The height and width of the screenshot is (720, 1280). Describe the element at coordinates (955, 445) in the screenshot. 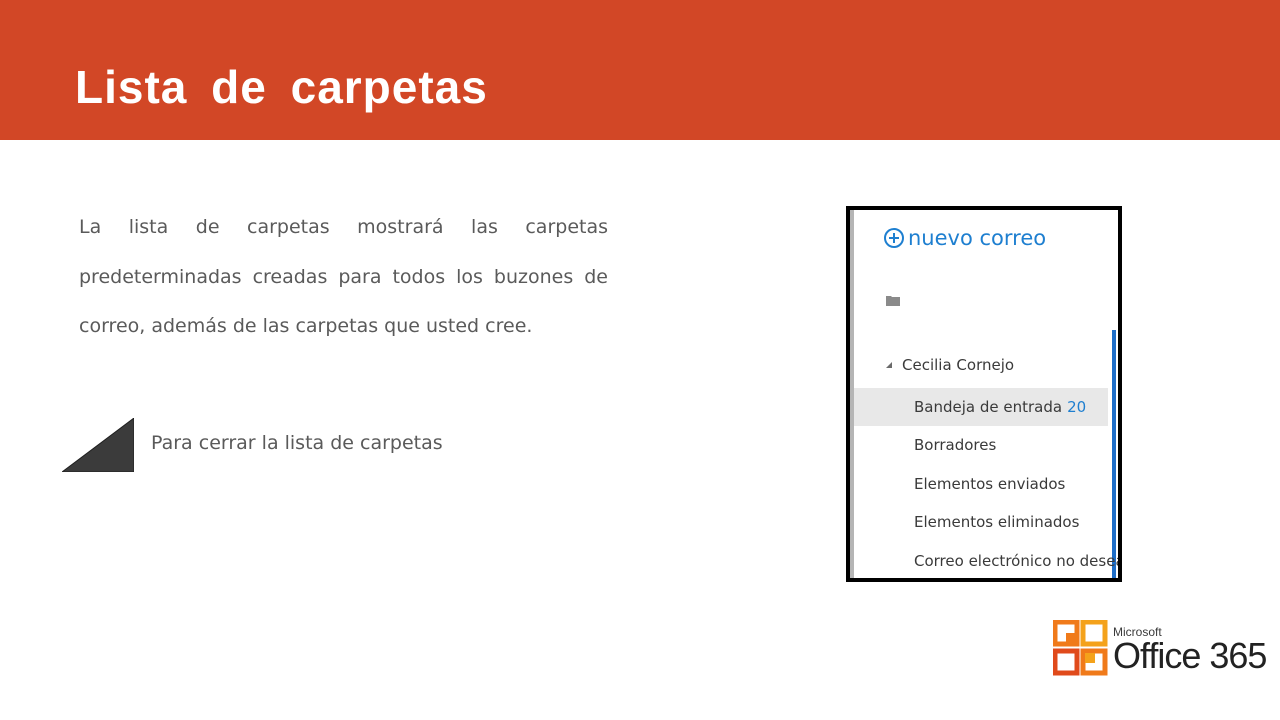

I see `folder-label: Borradores` at that location.